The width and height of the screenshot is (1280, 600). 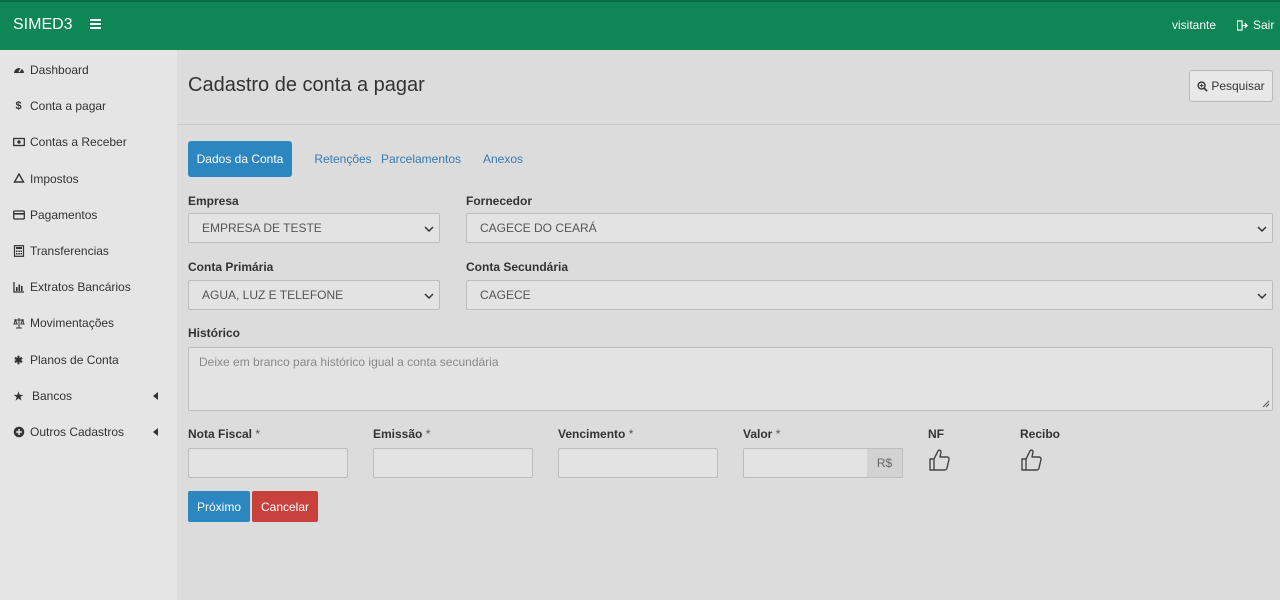 I want to click on emissao-label: Emissão *, so click(x=402, y=434).